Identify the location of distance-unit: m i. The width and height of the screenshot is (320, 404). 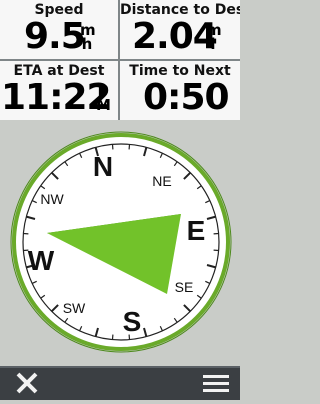
(213, 37).